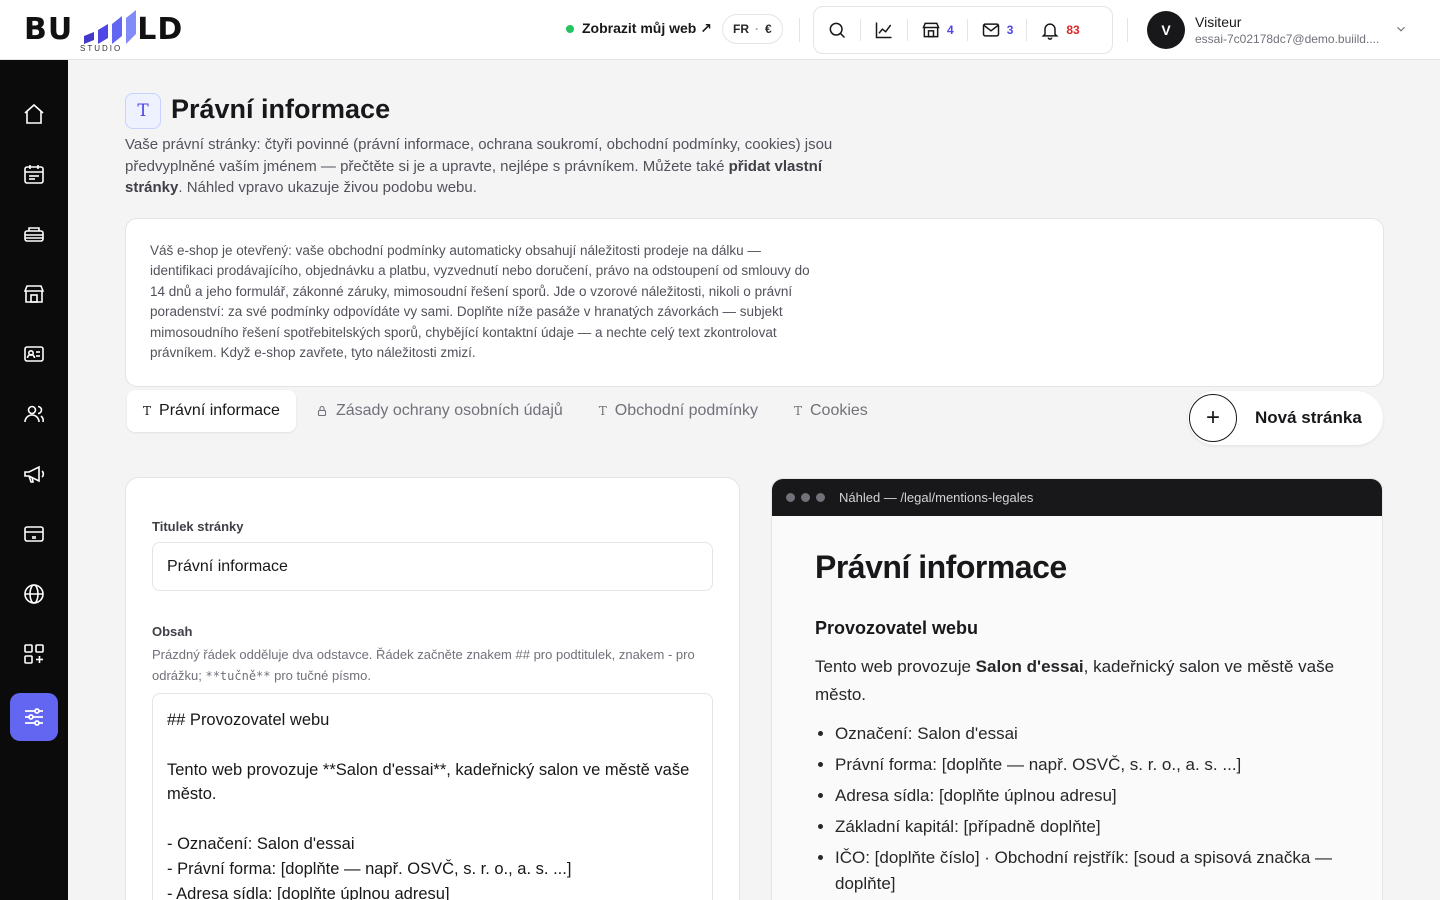 This screenshot has height=900, width=1440. I want to click on mail-count-badge: 3, so click(1010, 30).